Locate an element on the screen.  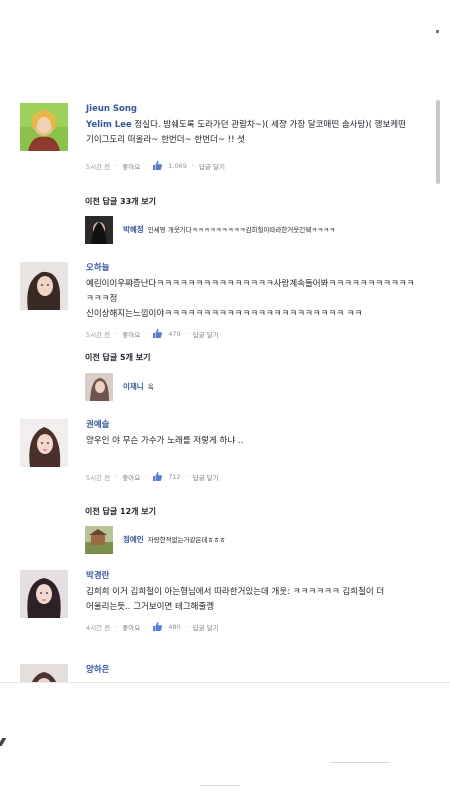
reply-author: 박혜정 인세영 개웃기다ㅋㅋㅋㅋㅋㅋㅋㅋㅋ김희철이따라한거웃긴뎈ㅋㅋㅋㅋ is located at coordinates (229, 229).